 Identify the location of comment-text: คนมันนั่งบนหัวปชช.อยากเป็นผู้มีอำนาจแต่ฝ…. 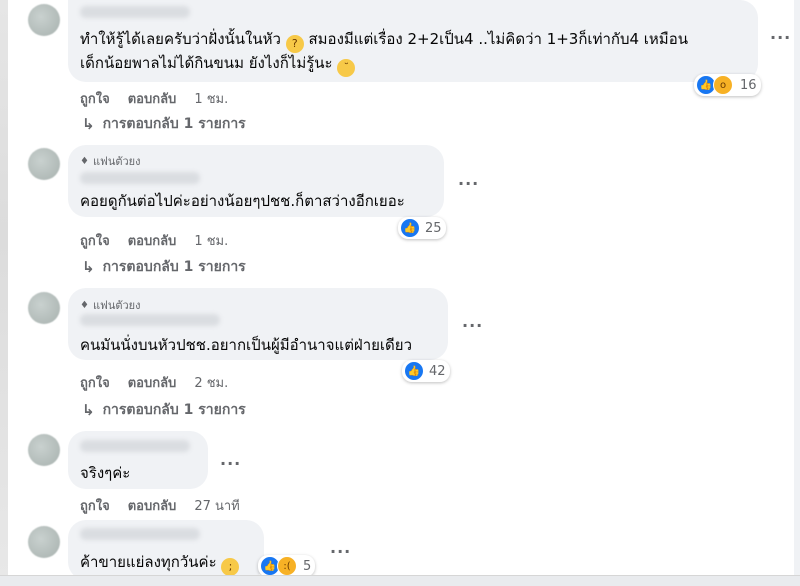
(246, 345).